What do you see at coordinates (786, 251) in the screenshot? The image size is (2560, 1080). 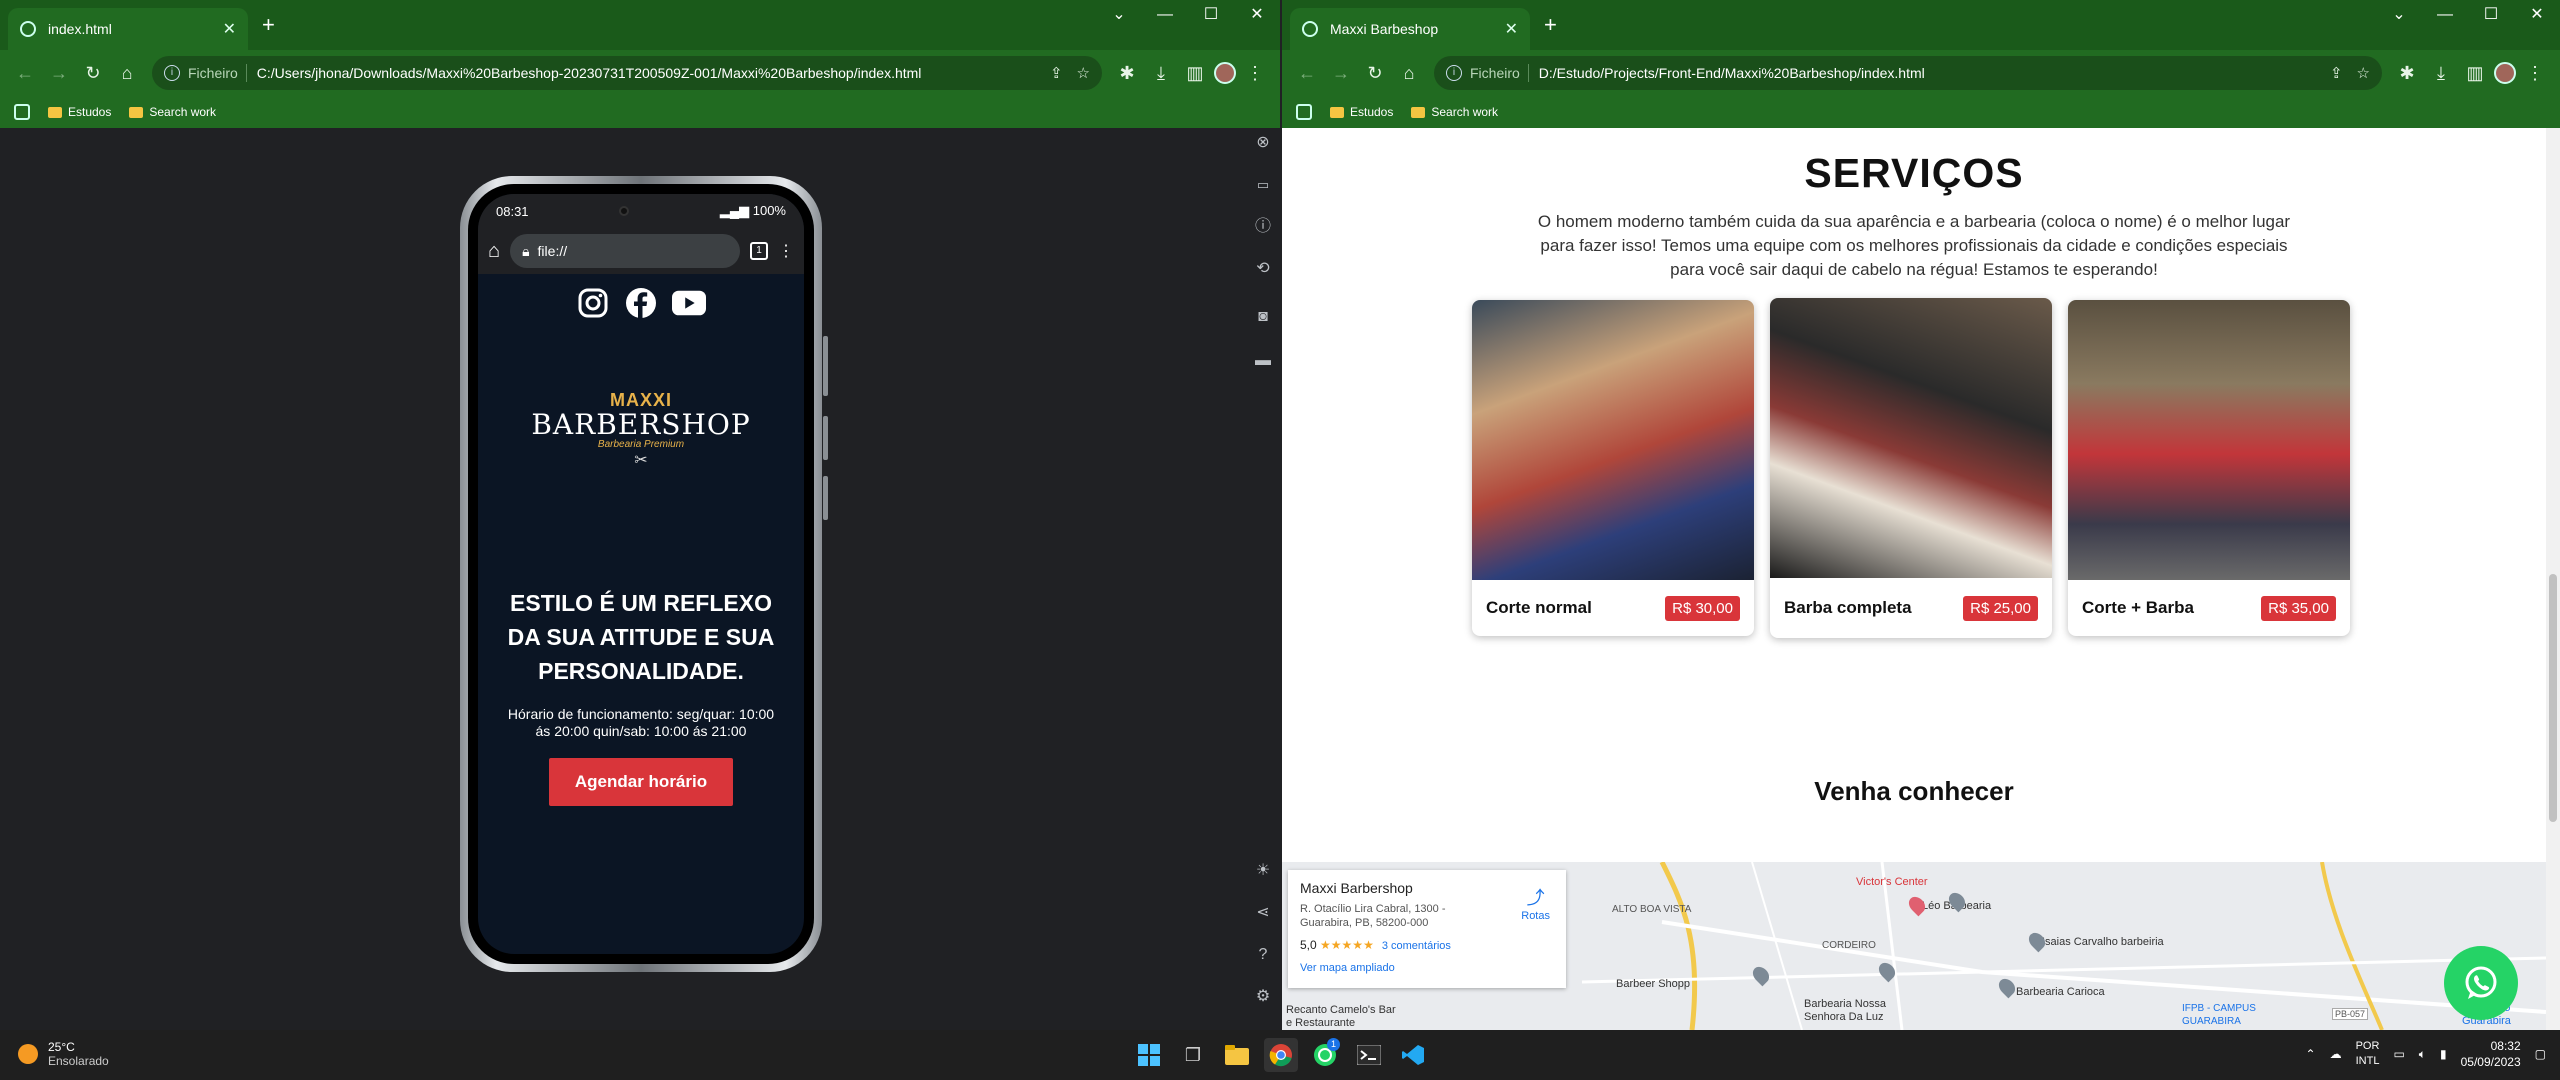 I see `mobile-menu-icon: ⋮` at bounding box center [786, 251].